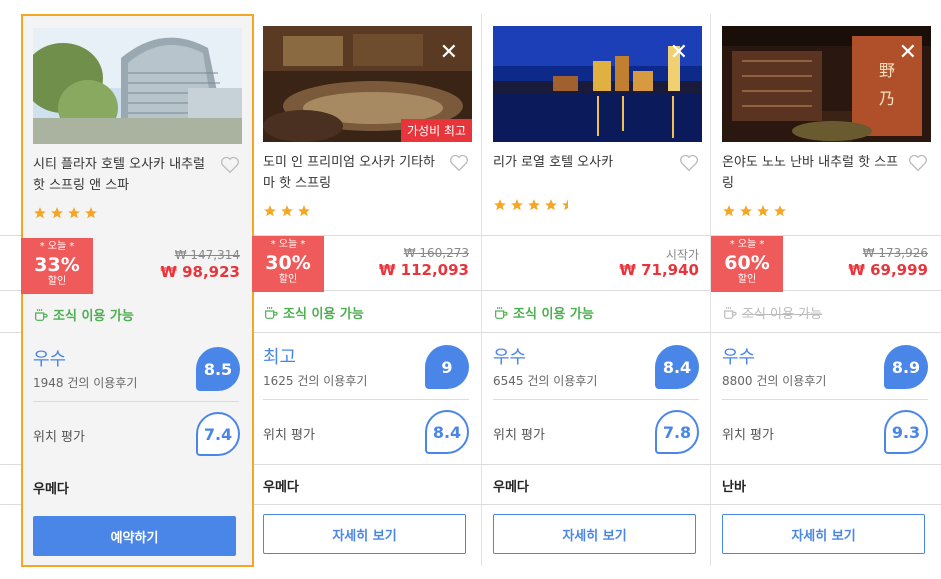  I want to click on review-score: 8.5, so click(218, 369).